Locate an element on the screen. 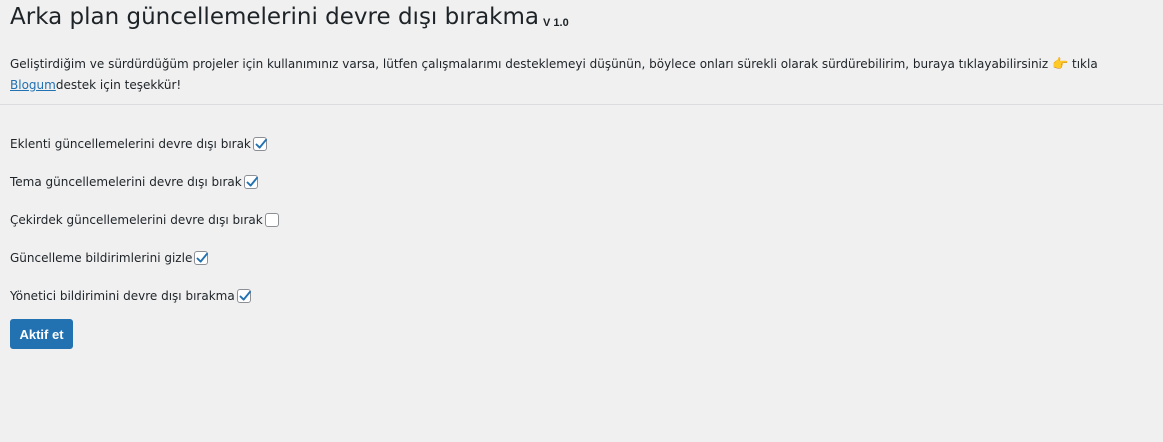 The width and height of the screenshot is (1163, 442). option-label: Yönetici bildirimini devre dışı bırakma is located at coordinates (122, 296).